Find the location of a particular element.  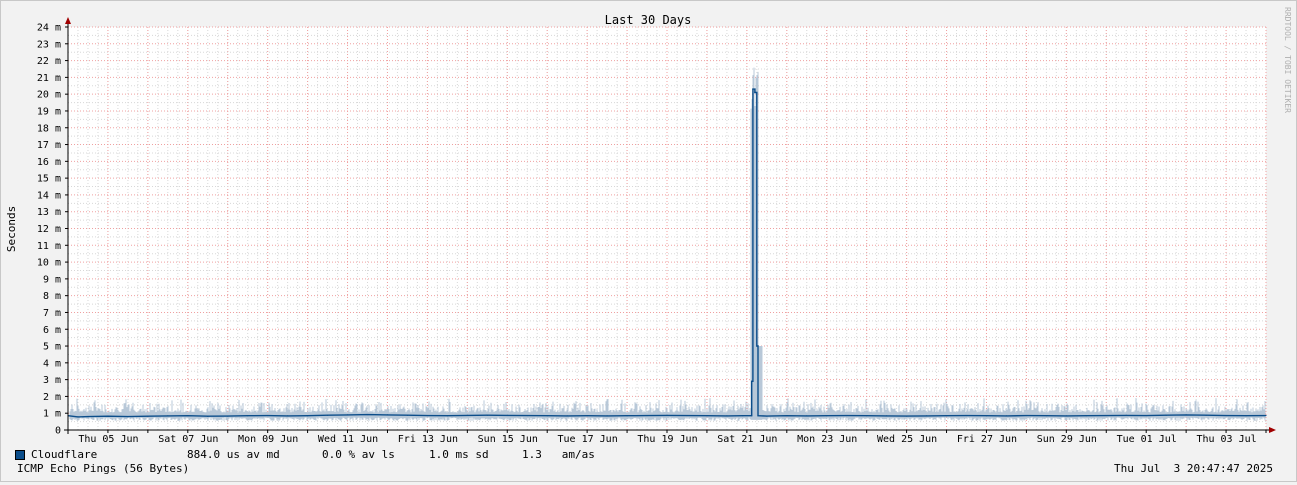

y-axis-label: Seconds is located at coordinates (11, 229).